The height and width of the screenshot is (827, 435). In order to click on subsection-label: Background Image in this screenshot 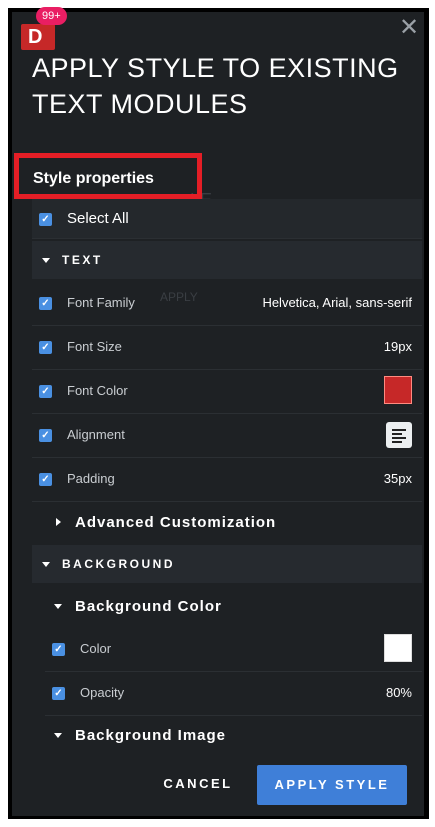, I will do `click(151, 735)`.